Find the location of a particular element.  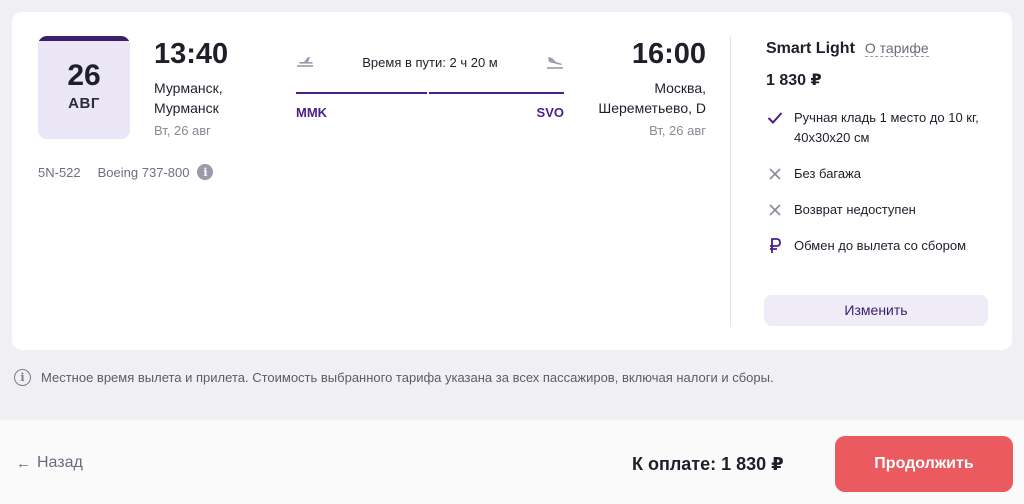

about-tariff-link: О тарифе is located at coordinates (896, 48).